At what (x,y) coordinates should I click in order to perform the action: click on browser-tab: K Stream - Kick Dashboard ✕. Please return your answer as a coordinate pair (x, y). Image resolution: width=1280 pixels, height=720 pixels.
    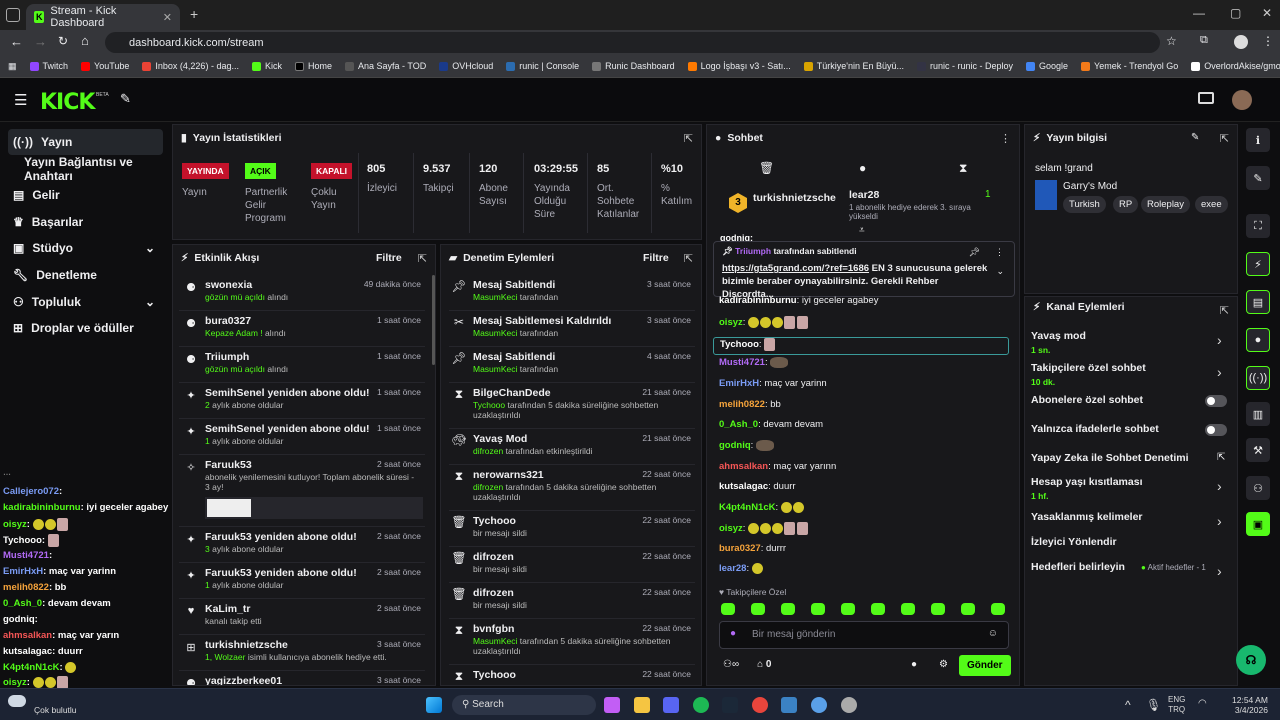
    Looking at the image, I should click on (103, 17).